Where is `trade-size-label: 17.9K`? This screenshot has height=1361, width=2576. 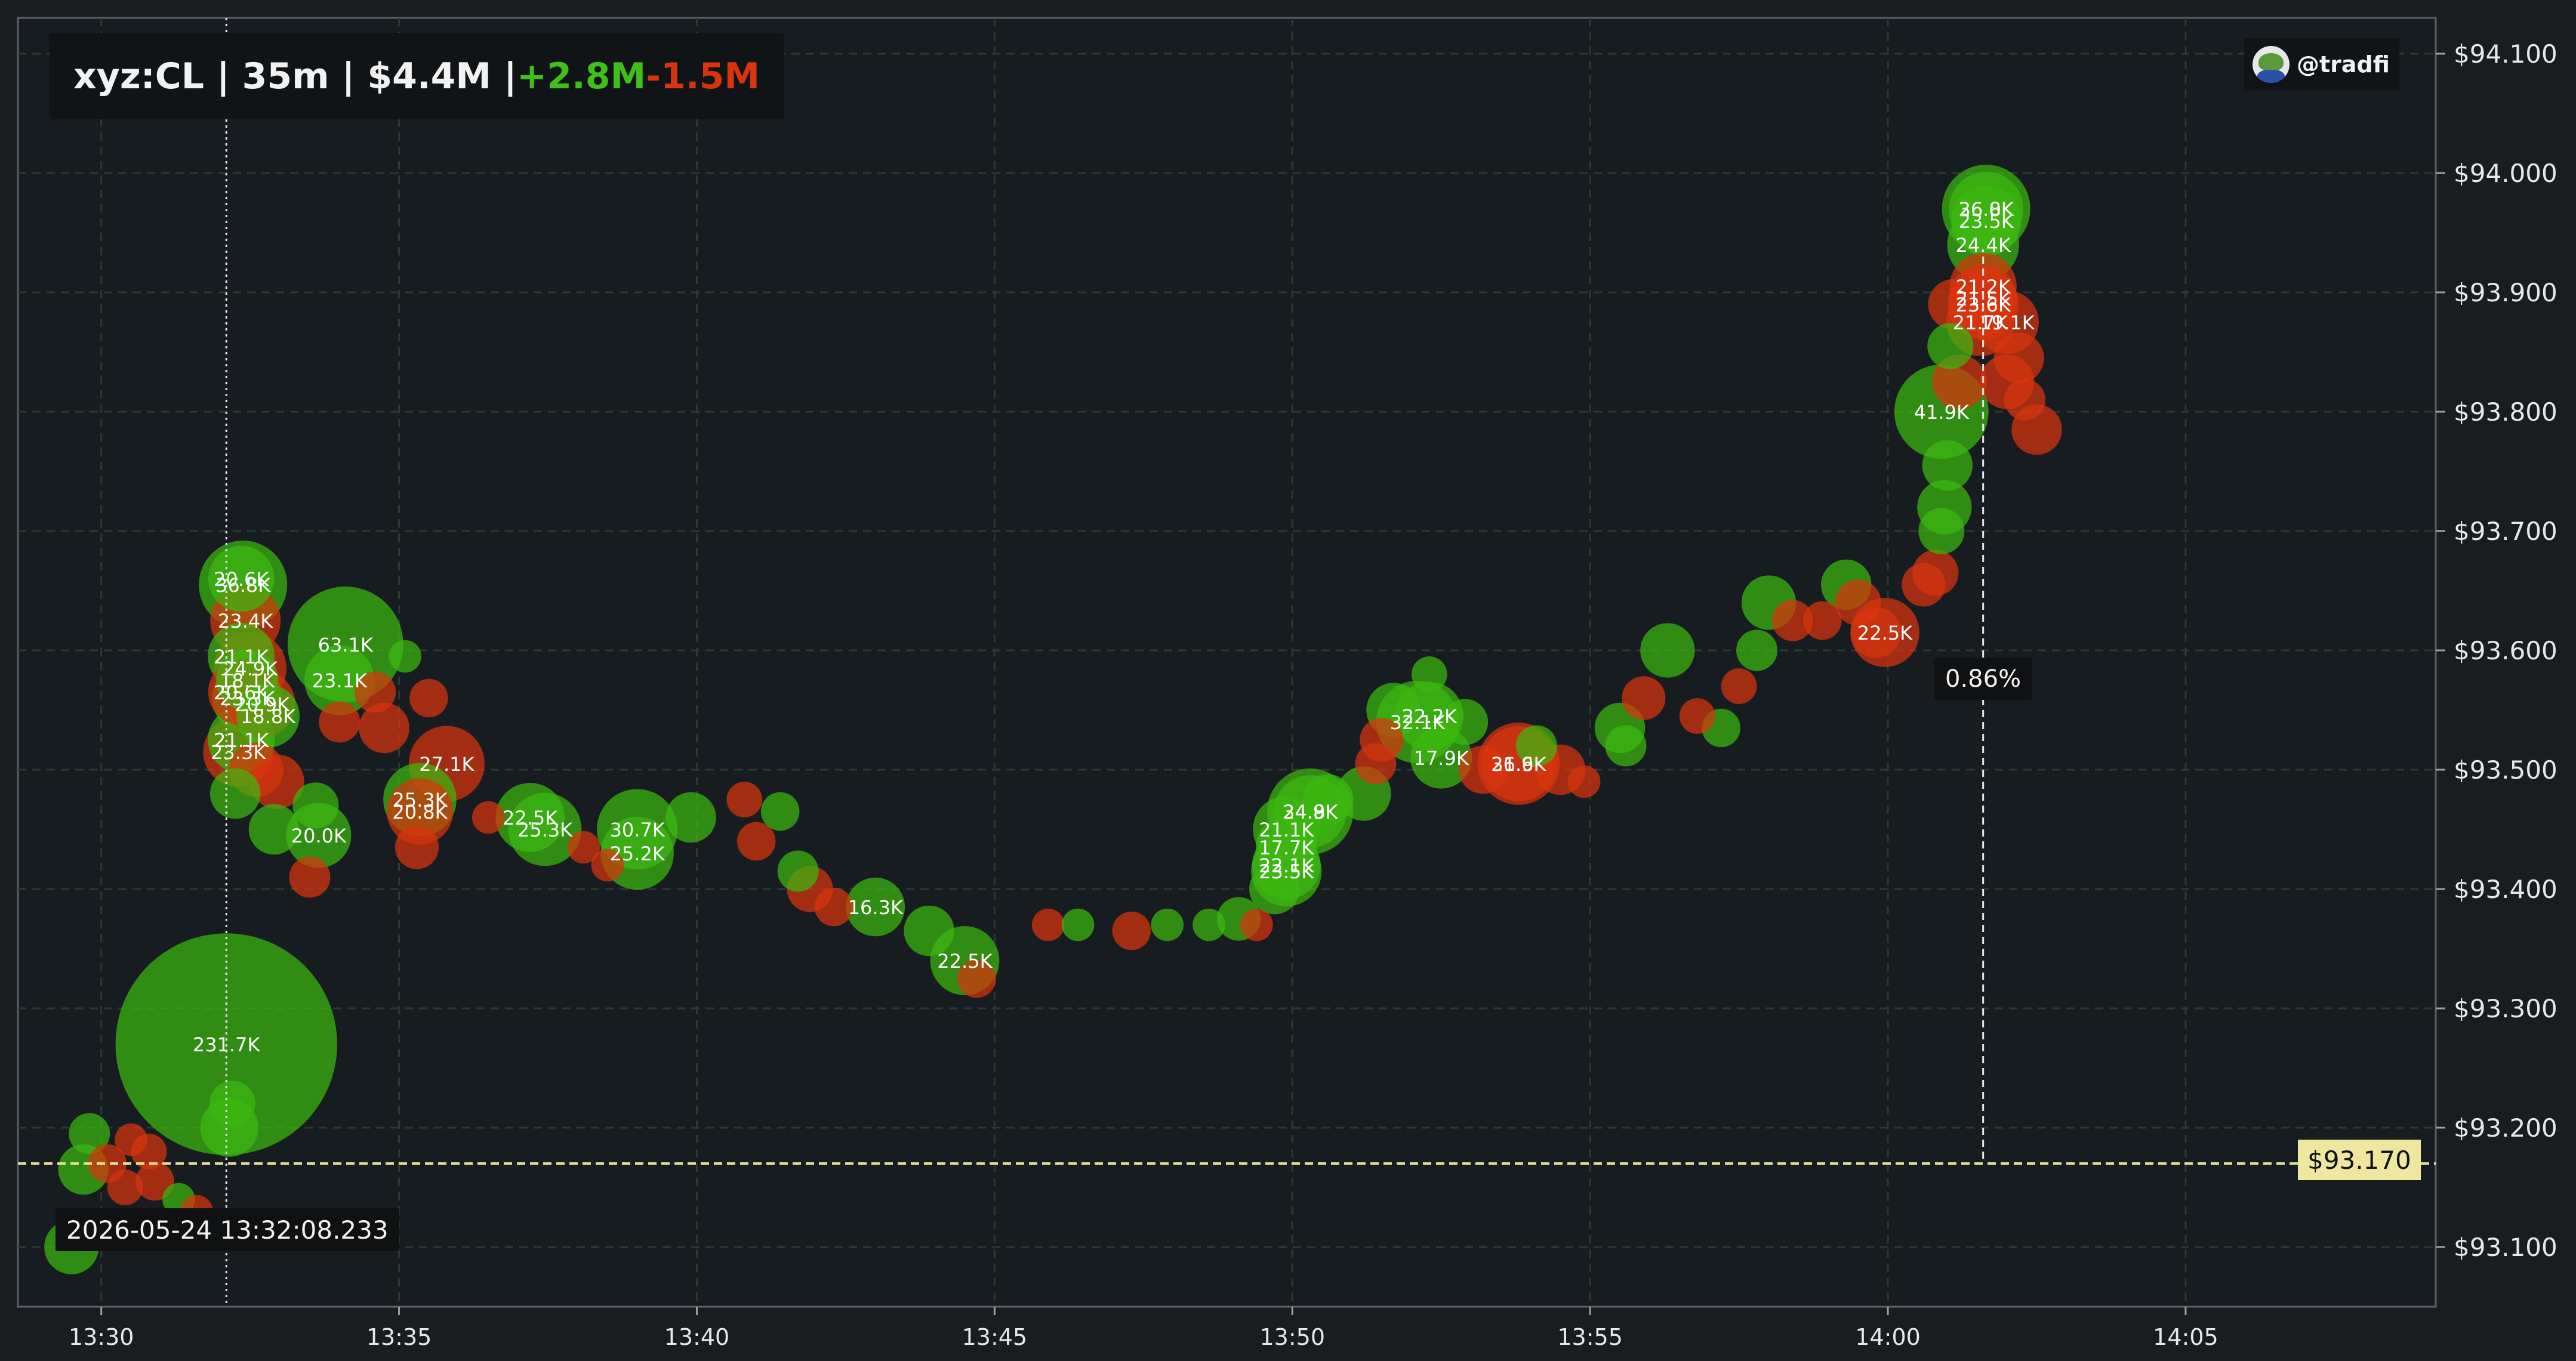
trade-size-label: 17.9K is located at coordinates (1441, 758).